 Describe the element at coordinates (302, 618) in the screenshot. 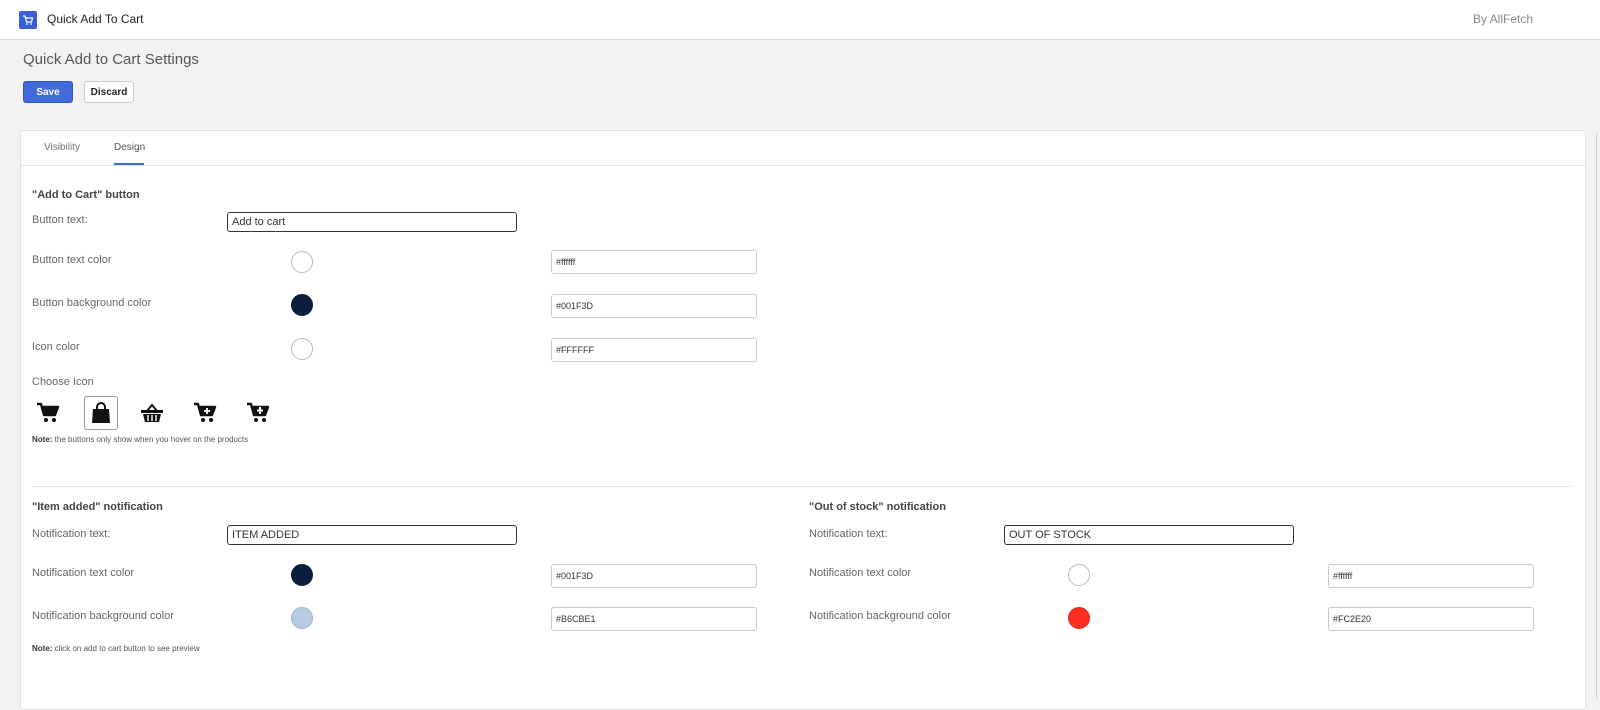

I see `item-added-bg-color-swatch` at that location.